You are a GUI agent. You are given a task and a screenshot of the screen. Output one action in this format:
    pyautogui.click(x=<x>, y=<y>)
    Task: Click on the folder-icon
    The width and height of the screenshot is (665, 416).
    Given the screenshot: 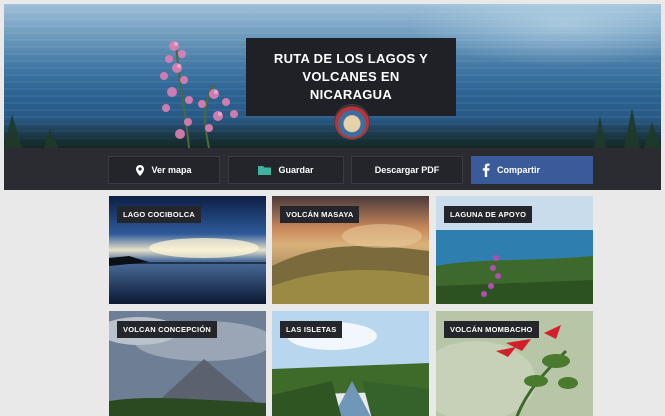 What is the action you would take?
    pyautogui.click(x=265, y=170)
    